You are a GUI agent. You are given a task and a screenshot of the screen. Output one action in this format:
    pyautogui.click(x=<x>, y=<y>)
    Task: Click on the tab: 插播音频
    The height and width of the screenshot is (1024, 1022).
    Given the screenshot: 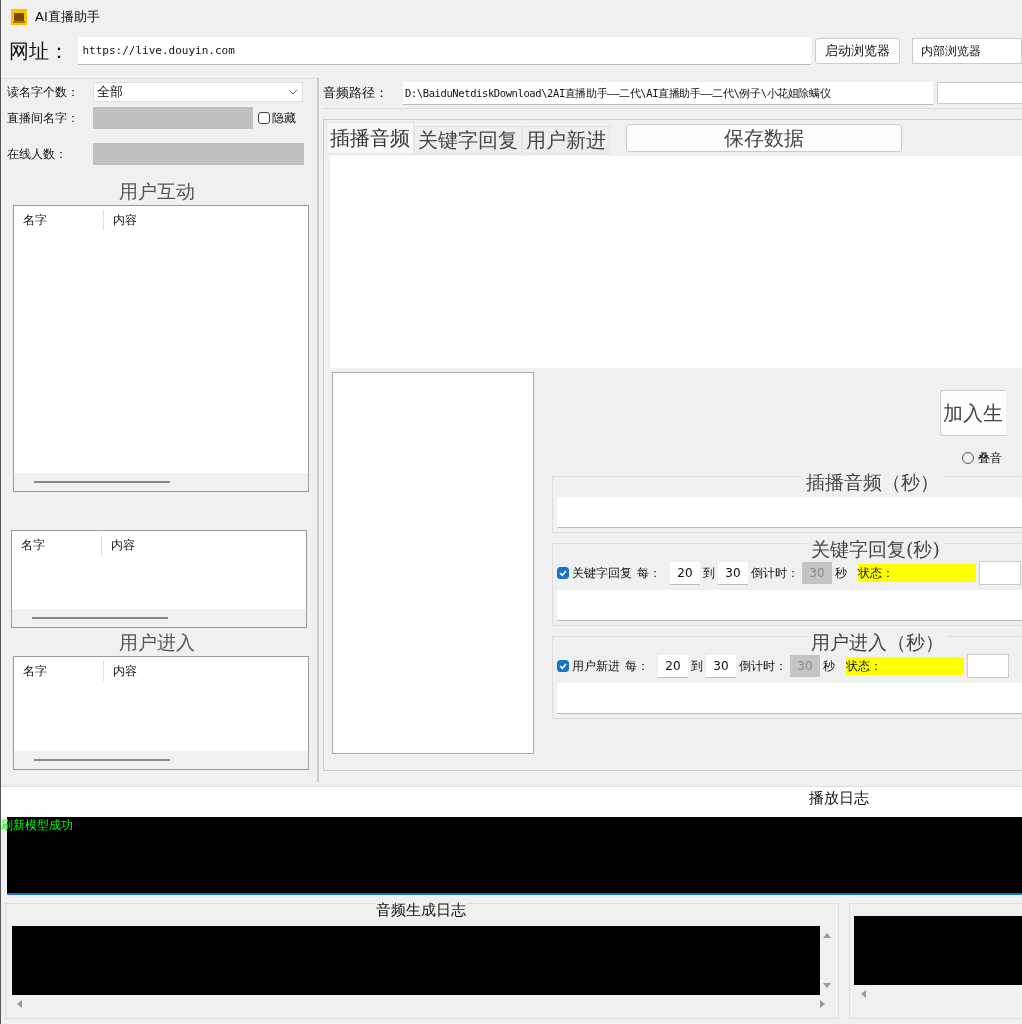 What is the action you would take?
    pyautogui.click(x=370, y=138)
    